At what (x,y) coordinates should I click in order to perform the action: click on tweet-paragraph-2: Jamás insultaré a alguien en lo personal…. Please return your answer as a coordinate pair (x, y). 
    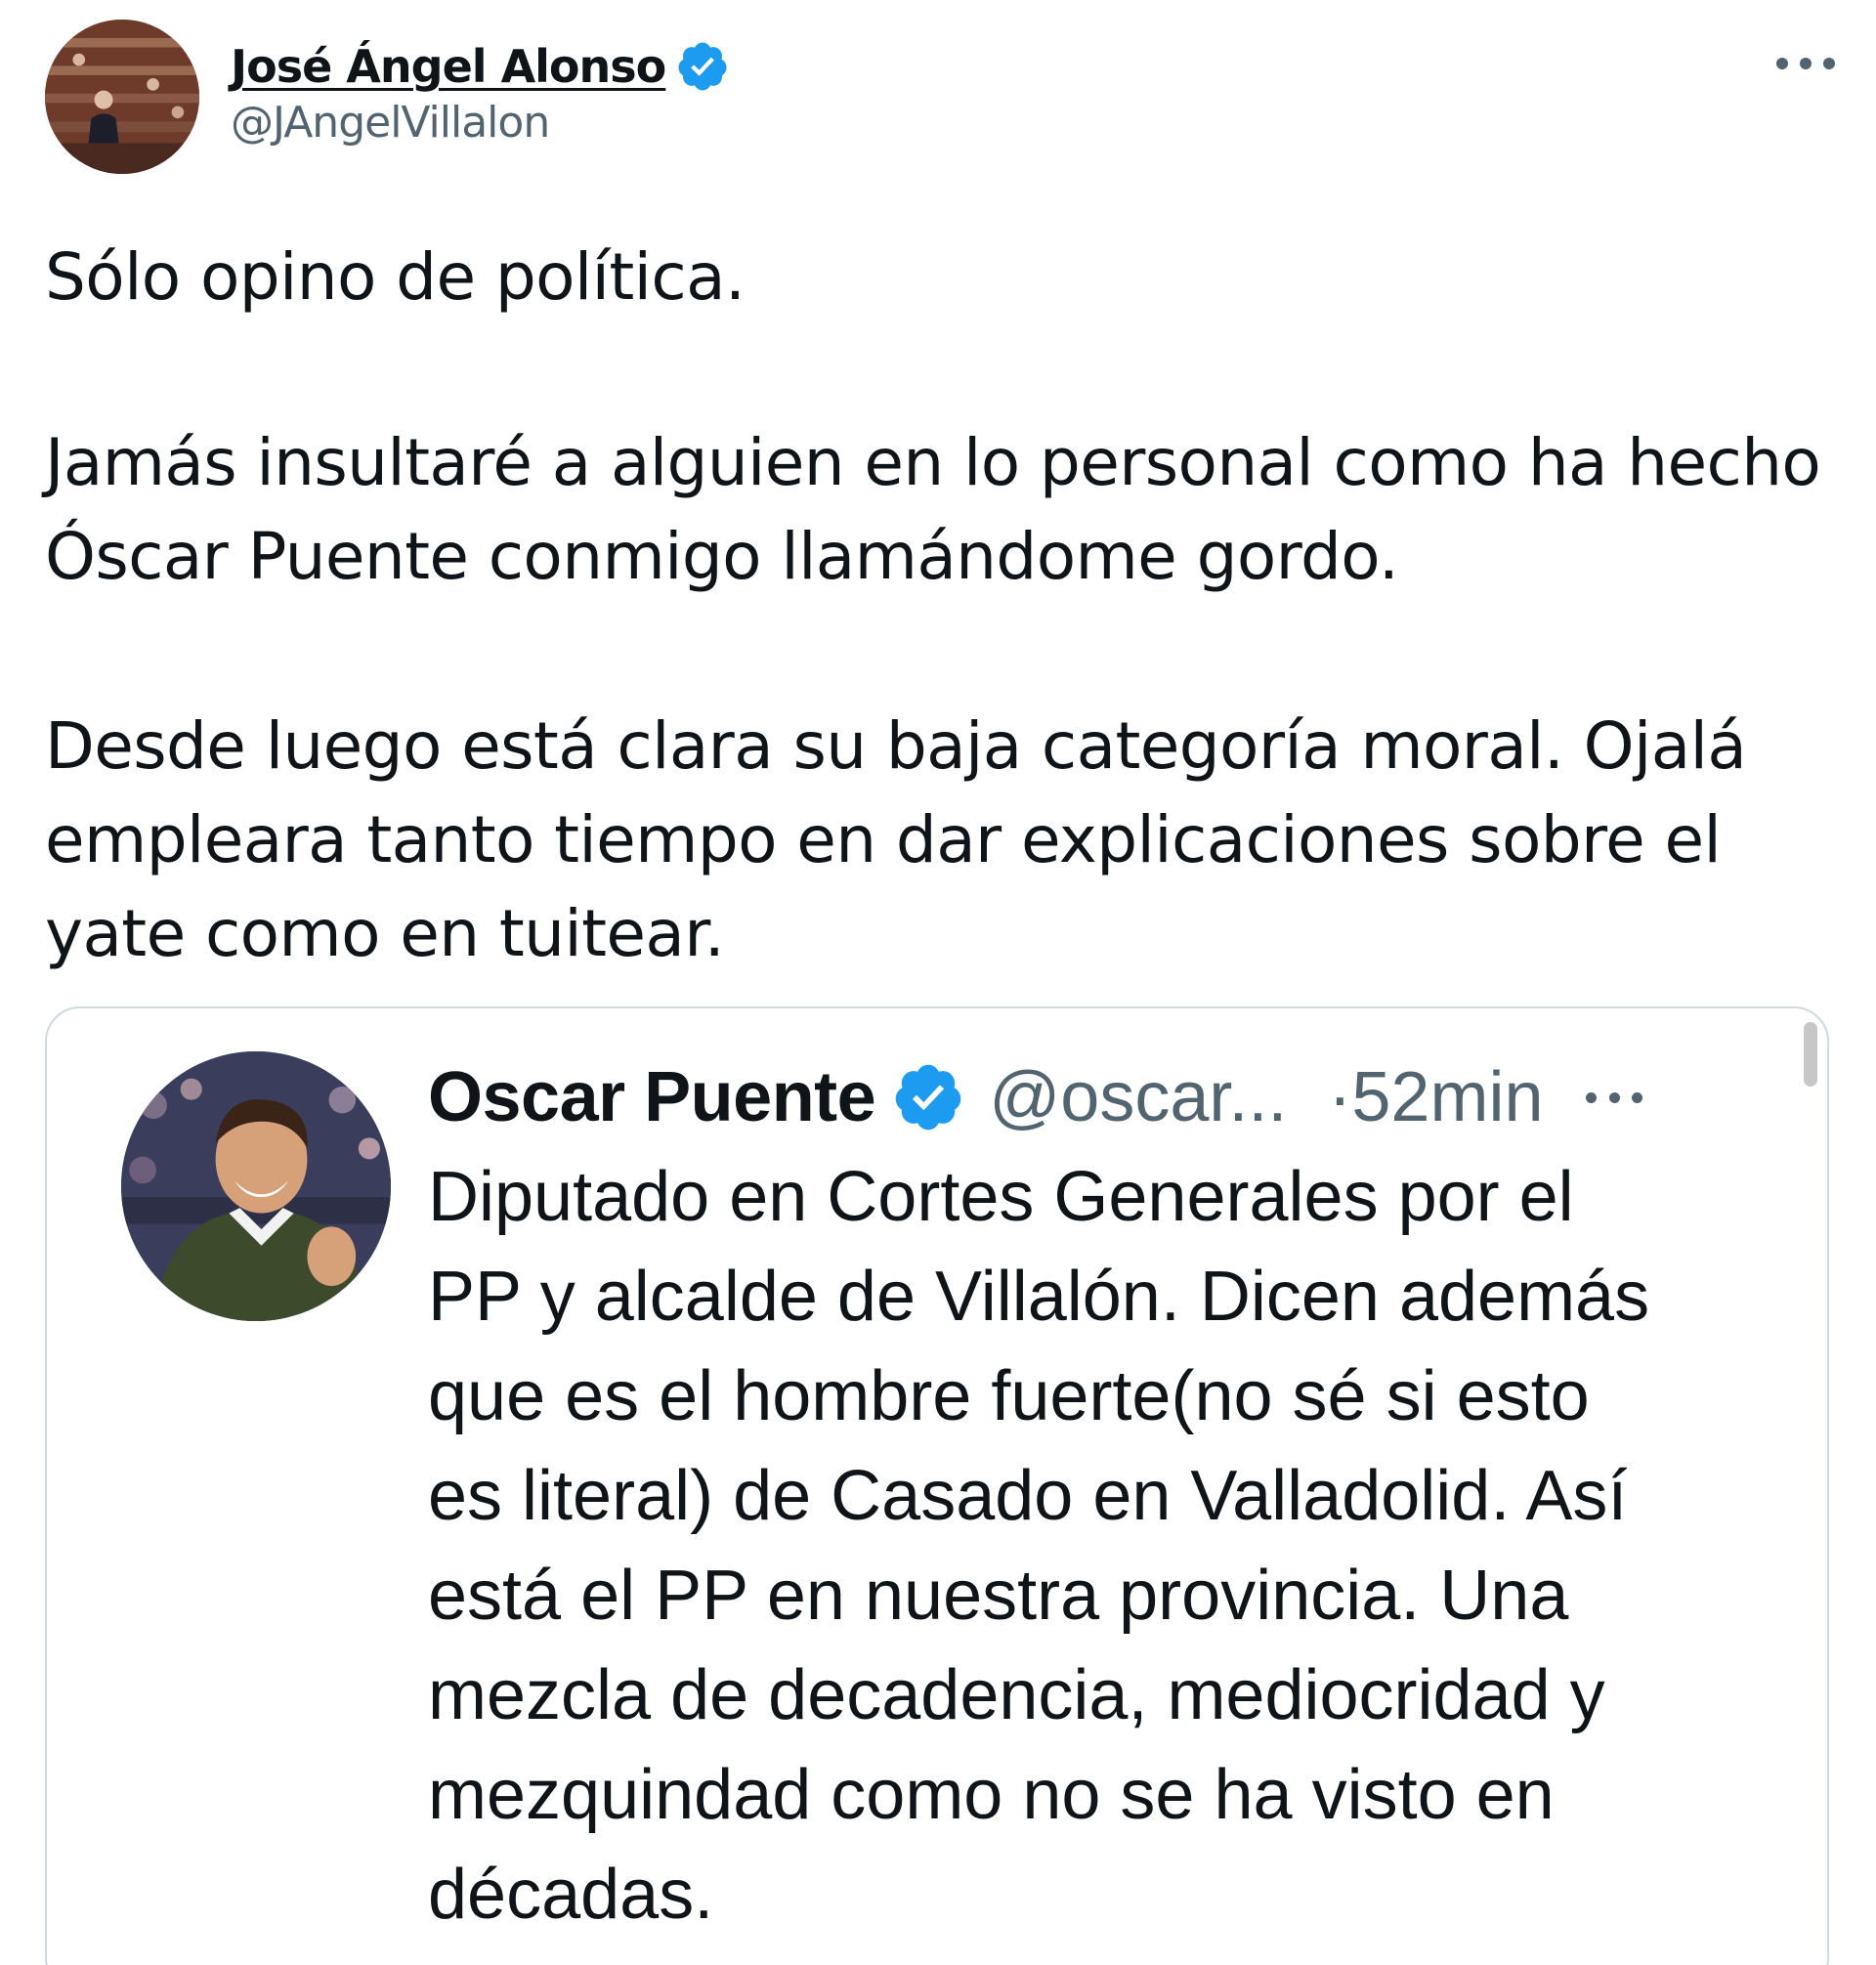
    Looking at the image, I should click on (944, 510).